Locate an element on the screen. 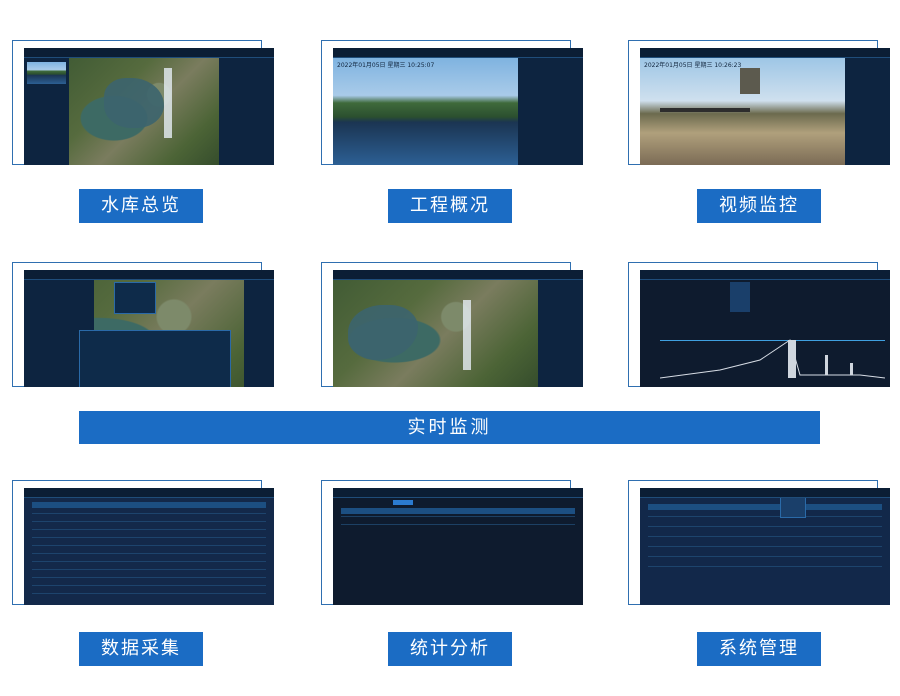  label-system-management: 系统管理 is located at coordinates (759, 649).